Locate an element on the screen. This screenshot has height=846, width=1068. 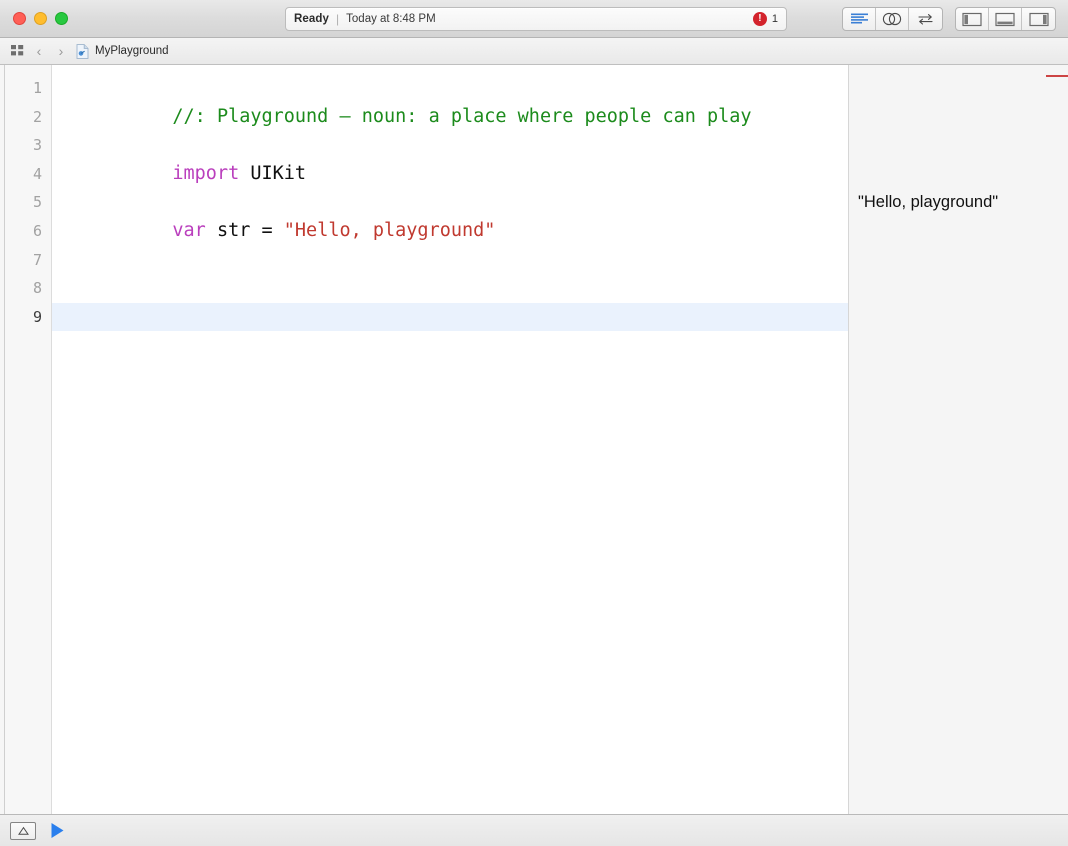
toggle-utilities-button is located at coordinates (1038, 19).